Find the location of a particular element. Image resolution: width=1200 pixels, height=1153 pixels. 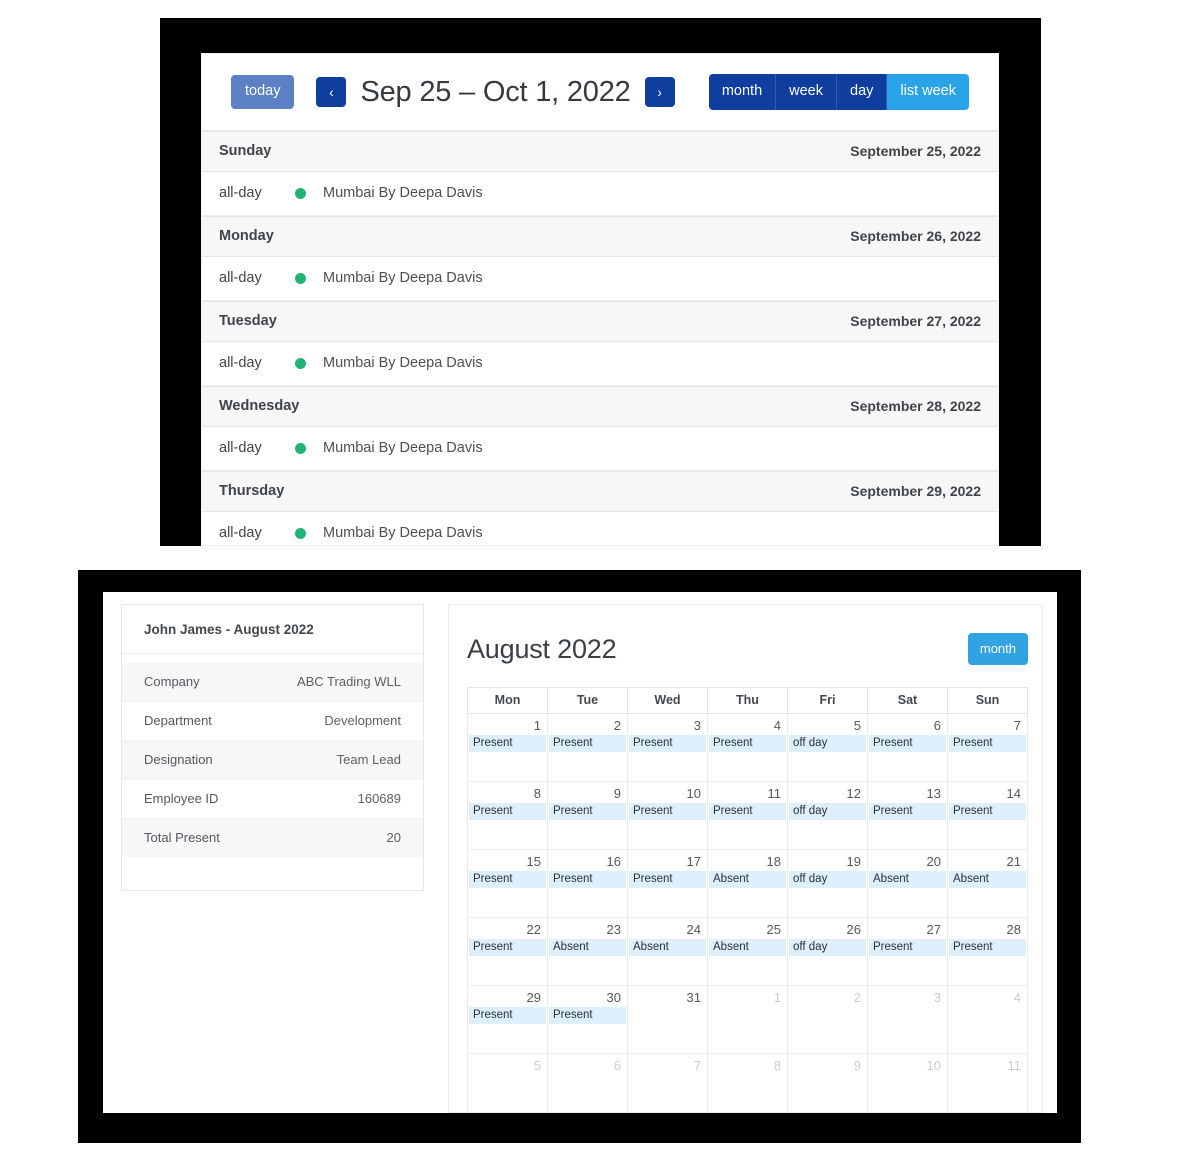

calendar-day-cell: 12 off day is located at coordinates (827, 815).